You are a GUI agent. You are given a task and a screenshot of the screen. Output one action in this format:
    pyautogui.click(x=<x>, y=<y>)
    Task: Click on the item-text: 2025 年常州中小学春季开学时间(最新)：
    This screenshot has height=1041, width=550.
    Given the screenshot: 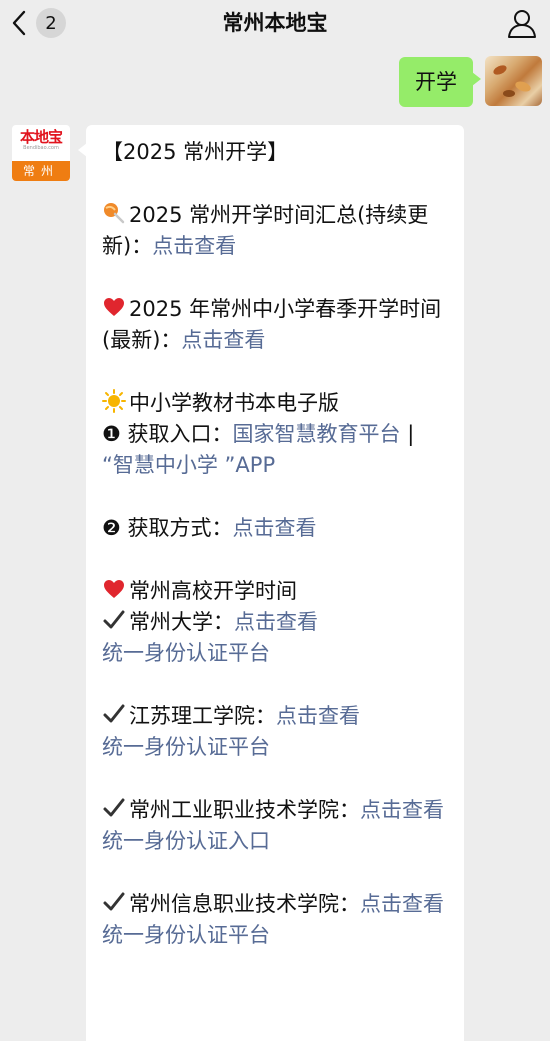 What is the action you would take?
    pyautogui.click(x=272, y=324)
    